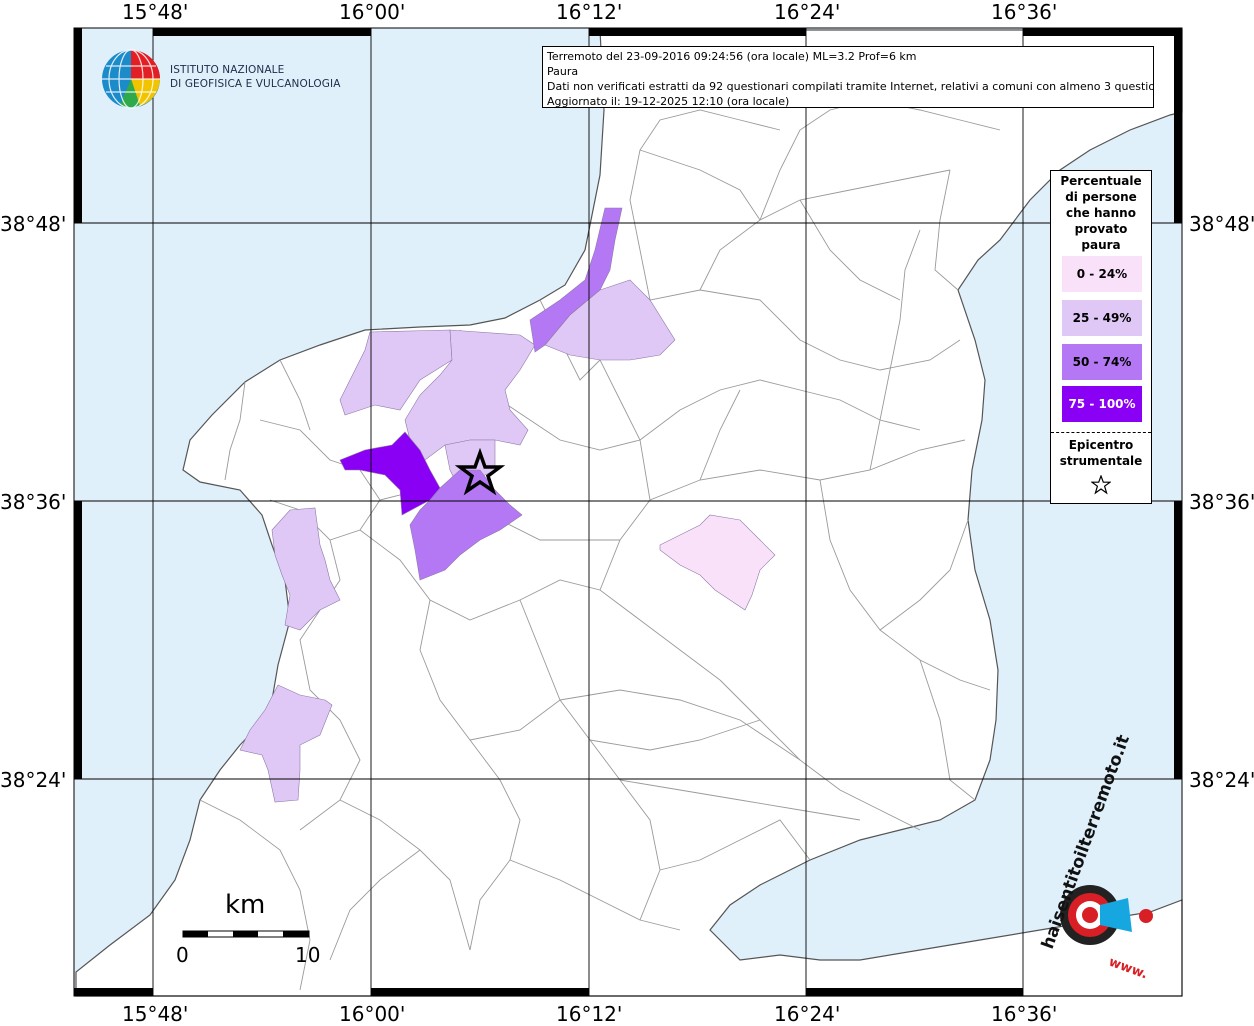 The image size is (1254, 1026). Describe the element at coordinates (155, 1014) in the screenshot. I see `lon-label-bottom: 15°48'` at that location.